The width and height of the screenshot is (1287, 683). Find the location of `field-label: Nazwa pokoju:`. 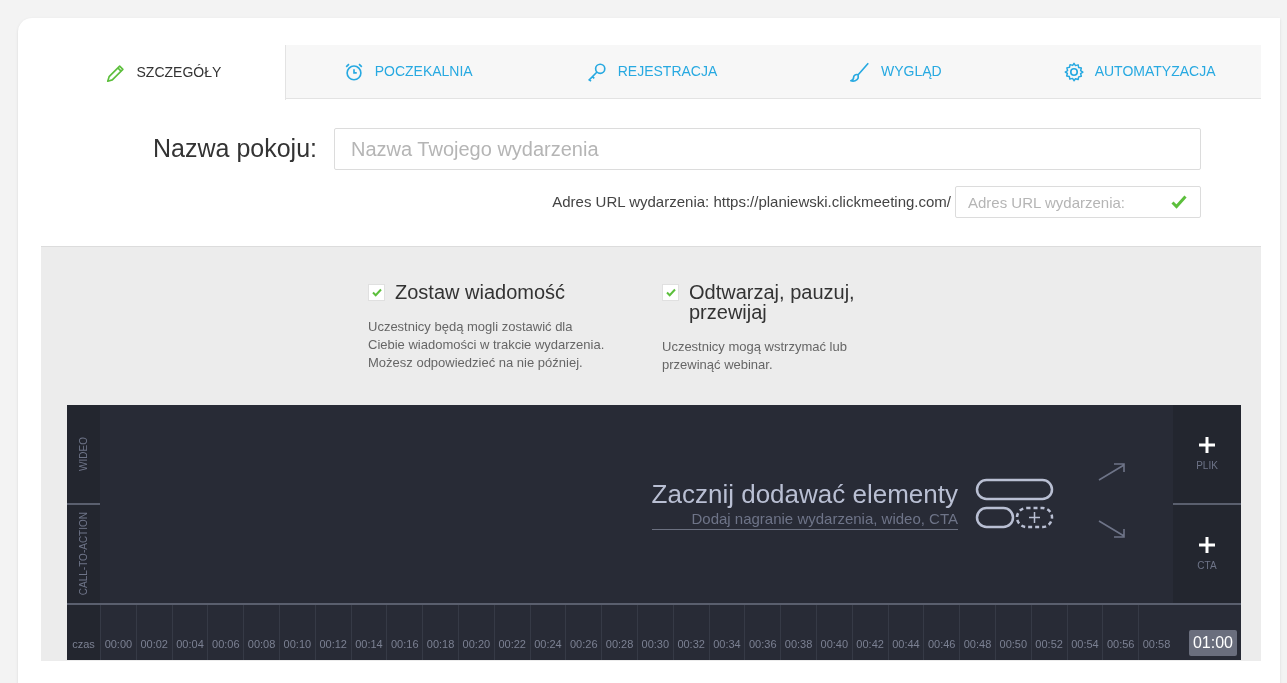

field-label: Nazwa pokoju: is located at coordinates (235, 149).